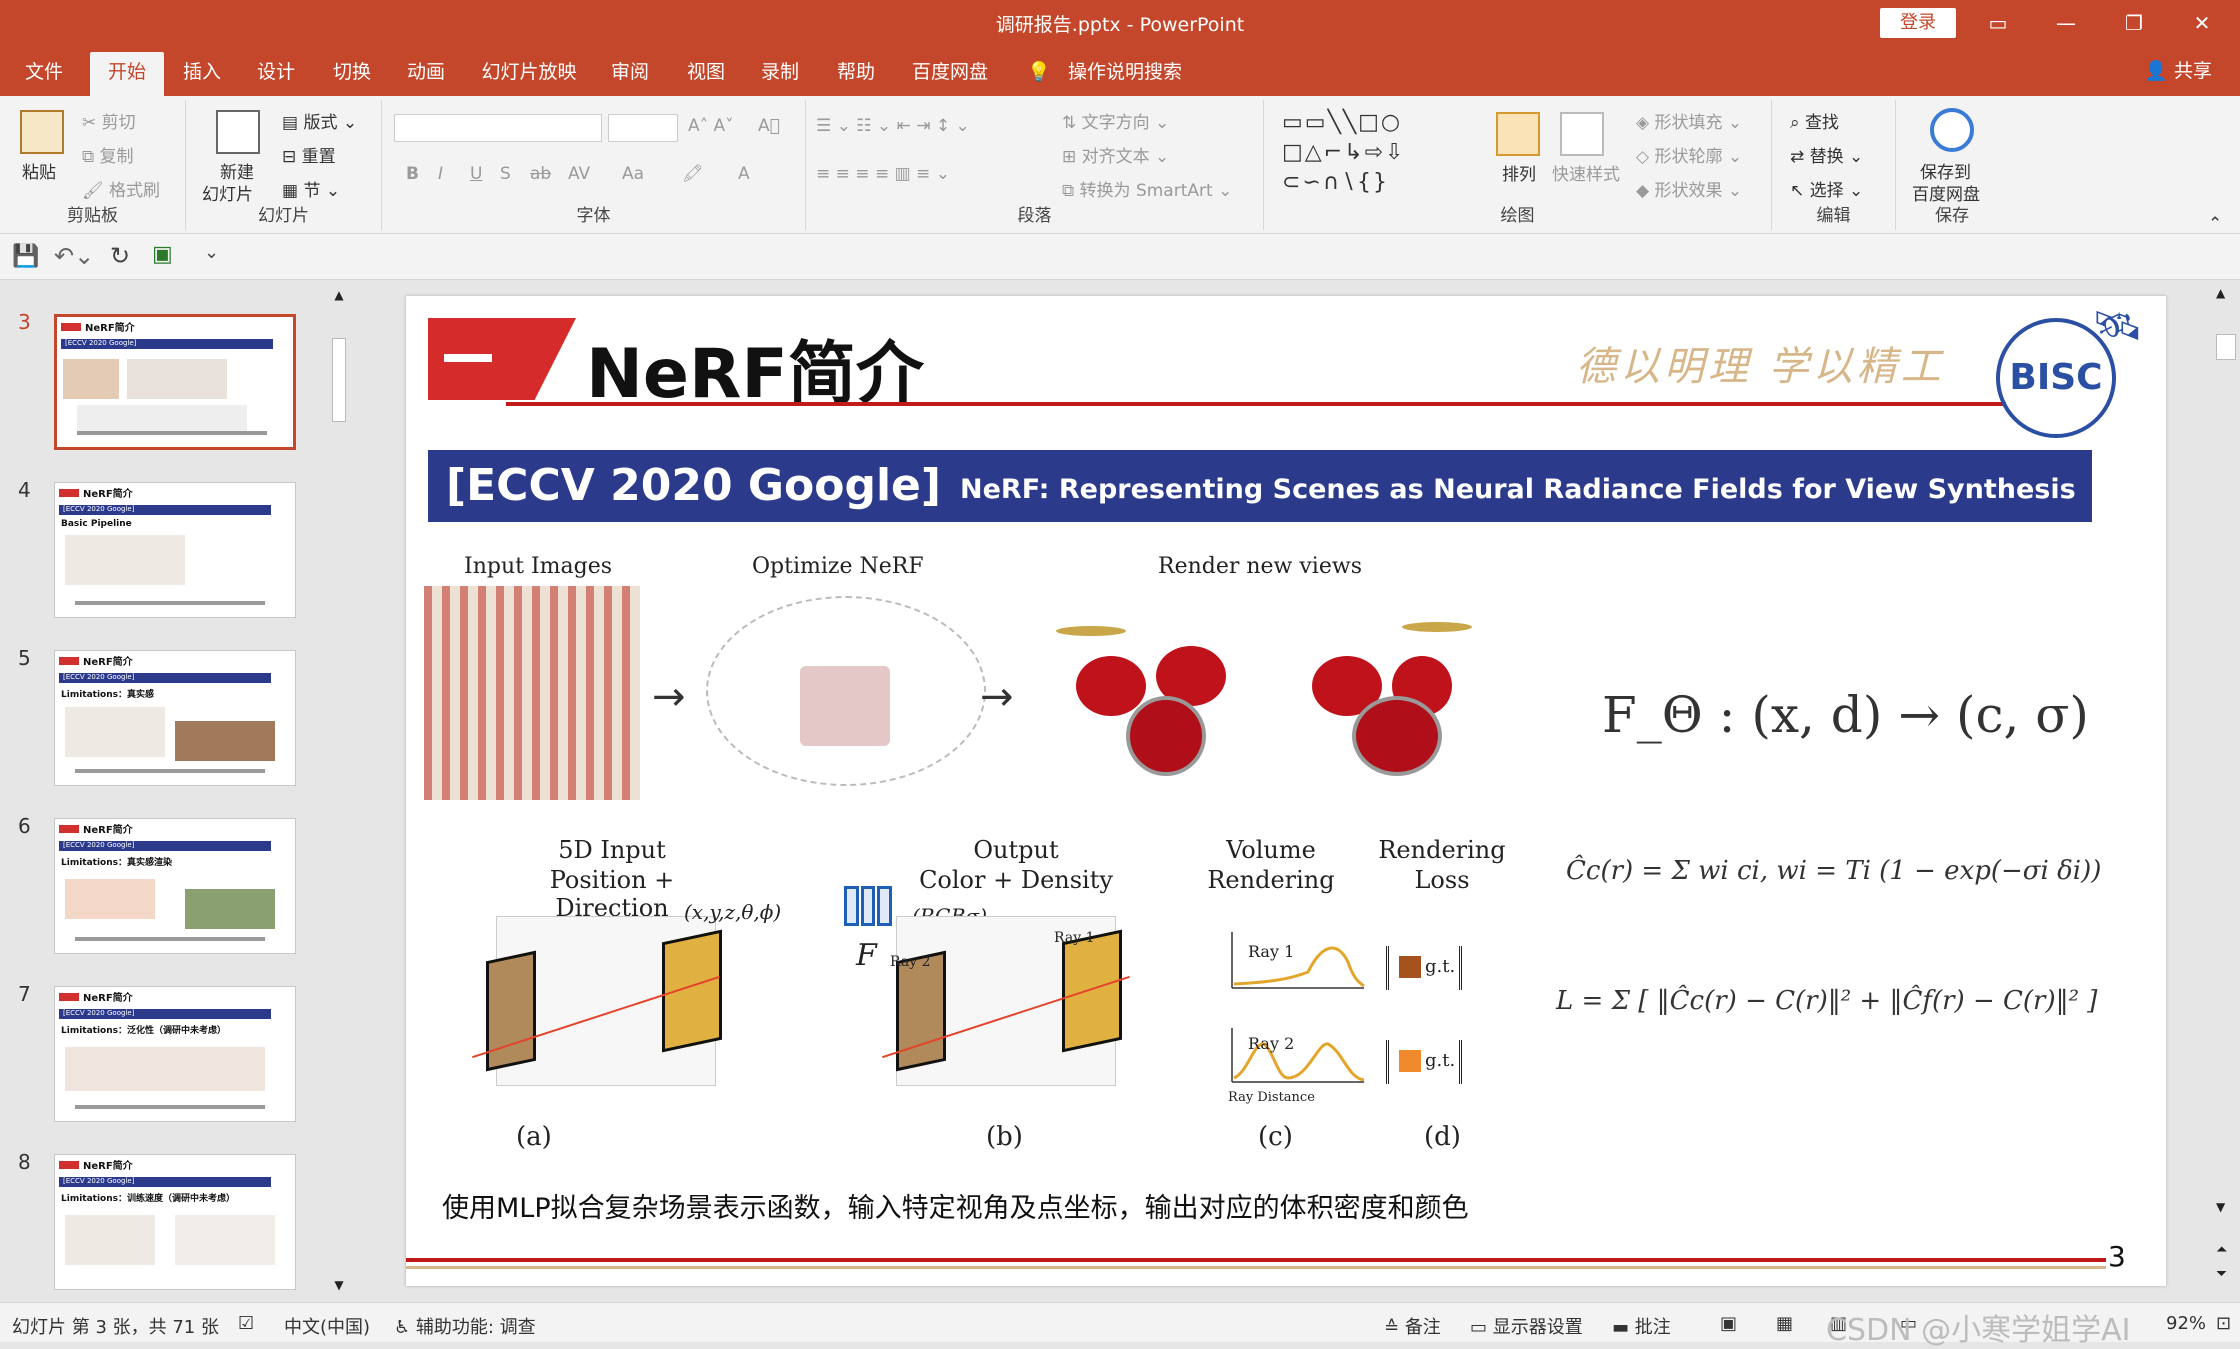 This screenshot has height=1349, width=2240. I want to click on ribbon-display-icon: ▭, so click(1998, 23).